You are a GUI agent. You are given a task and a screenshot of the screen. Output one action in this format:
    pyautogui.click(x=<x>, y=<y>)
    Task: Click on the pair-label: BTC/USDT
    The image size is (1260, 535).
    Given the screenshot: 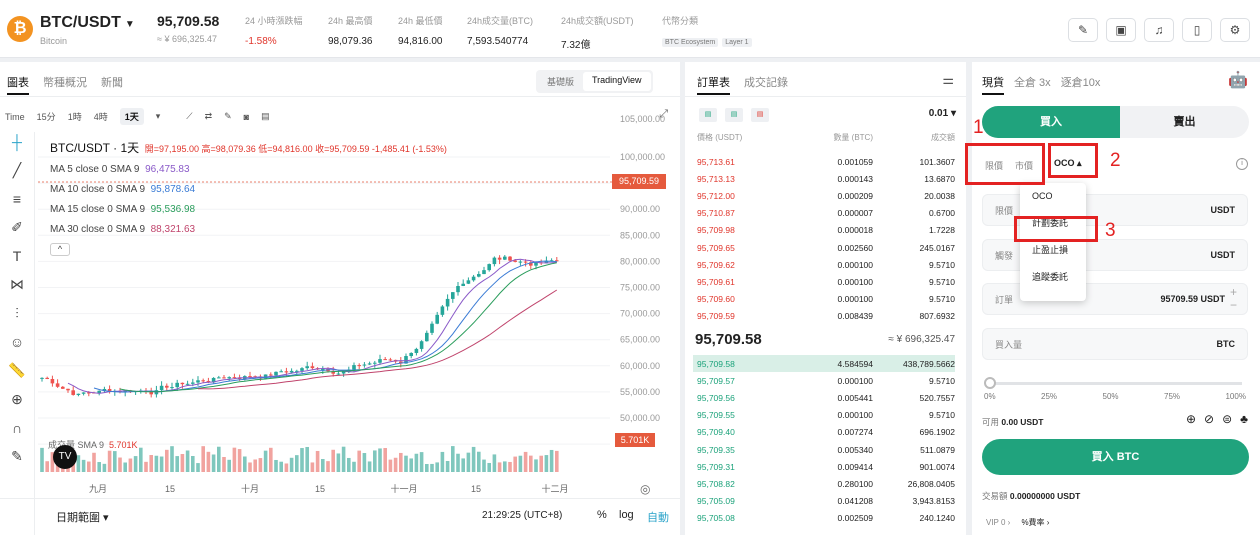 What is the action you would take?
    pyautogui.click(x=80, y=22)
    